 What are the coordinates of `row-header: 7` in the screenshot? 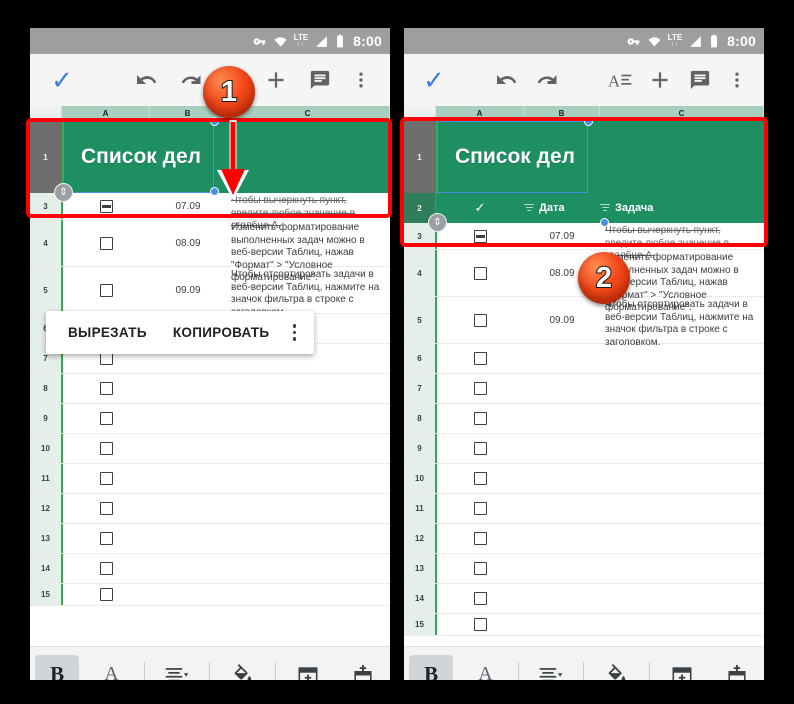 It's located at (420, 388).